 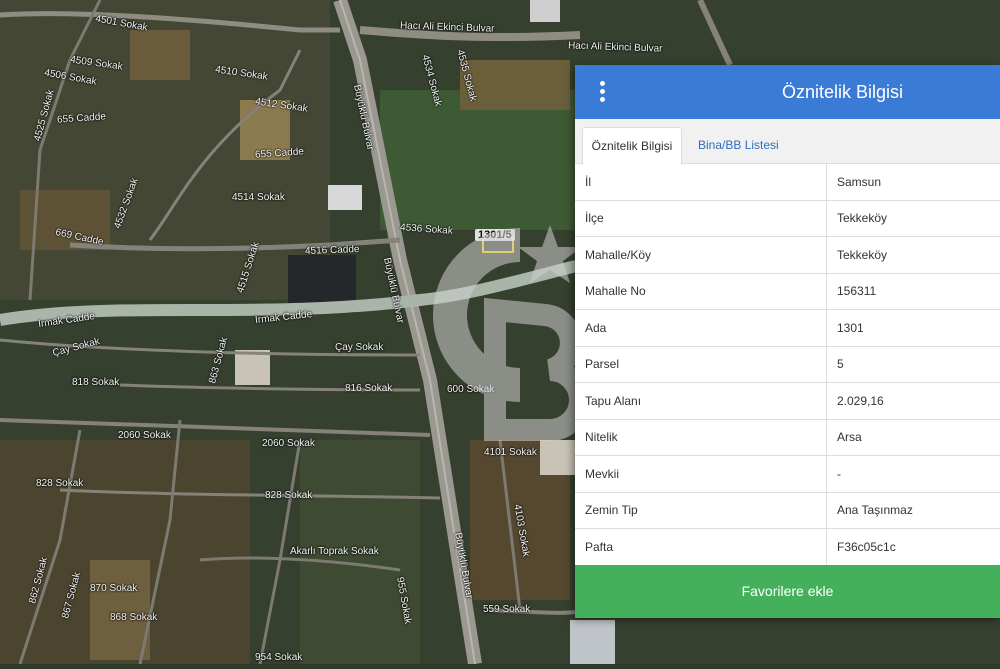 I want to click on road-label: 818 Sokak, so click(x=95, y=382).